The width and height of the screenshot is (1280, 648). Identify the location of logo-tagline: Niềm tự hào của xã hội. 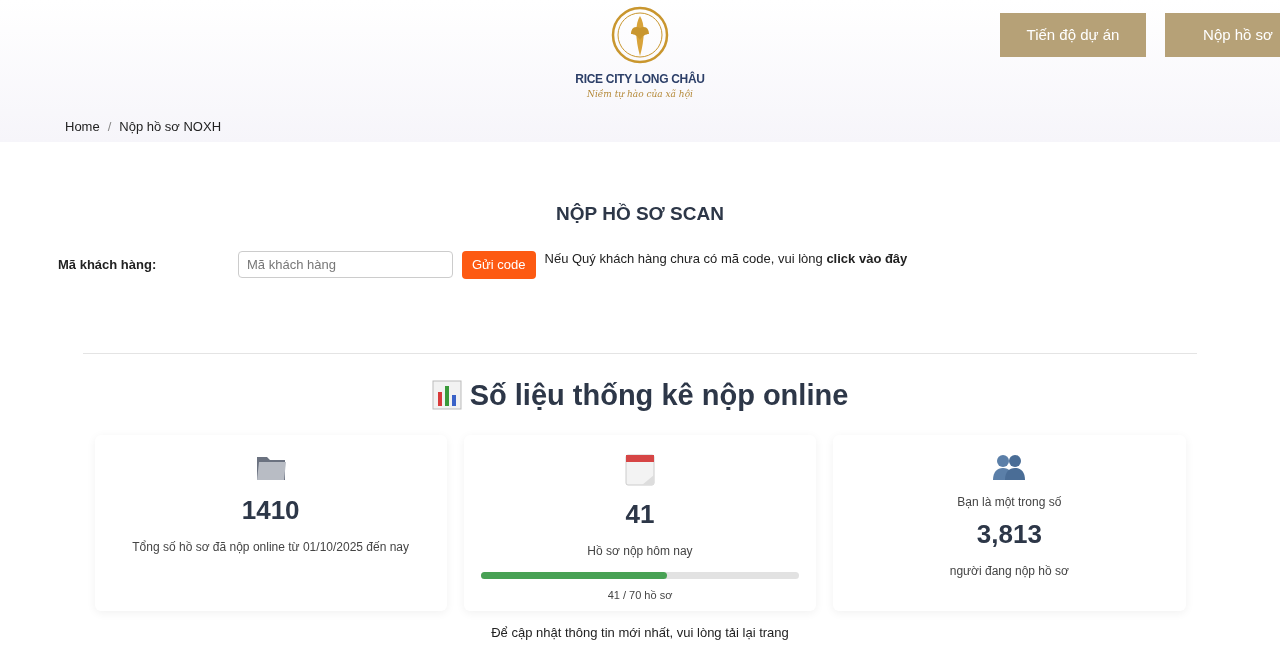
(640, 94).